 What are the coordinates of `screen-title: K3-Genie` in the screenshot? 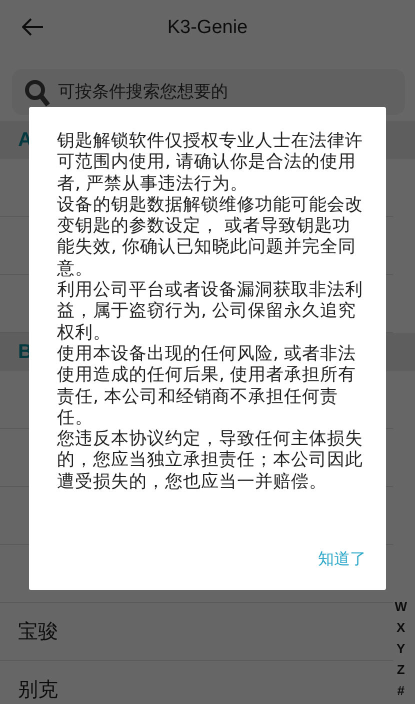 It's located at (207, 27).